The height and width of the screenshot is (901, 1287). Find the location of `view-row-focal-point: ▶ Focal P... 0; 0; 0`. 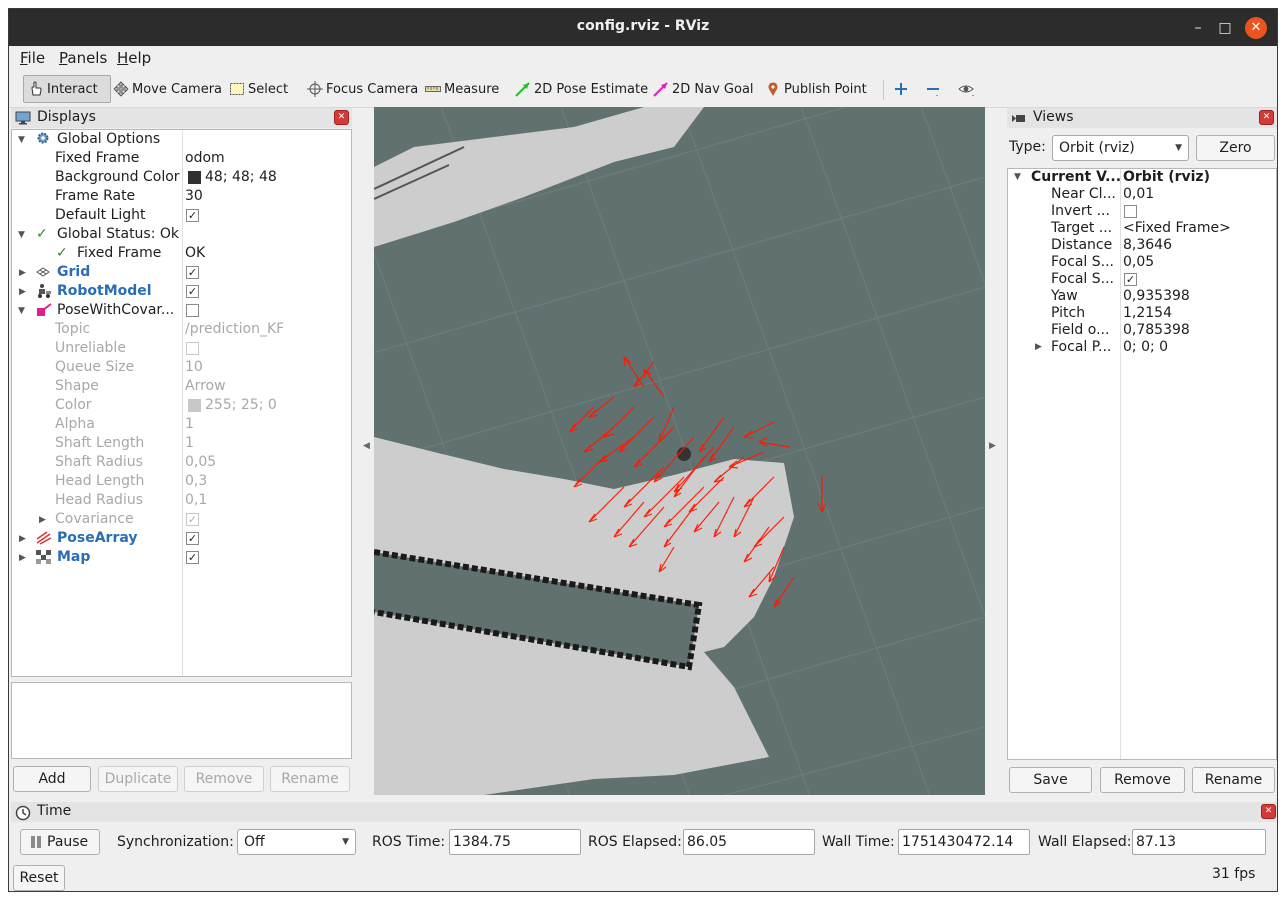

view-row-focal-point: ▶ Focal P... 0; 0; 0 is located at coordinates (1142, 347).